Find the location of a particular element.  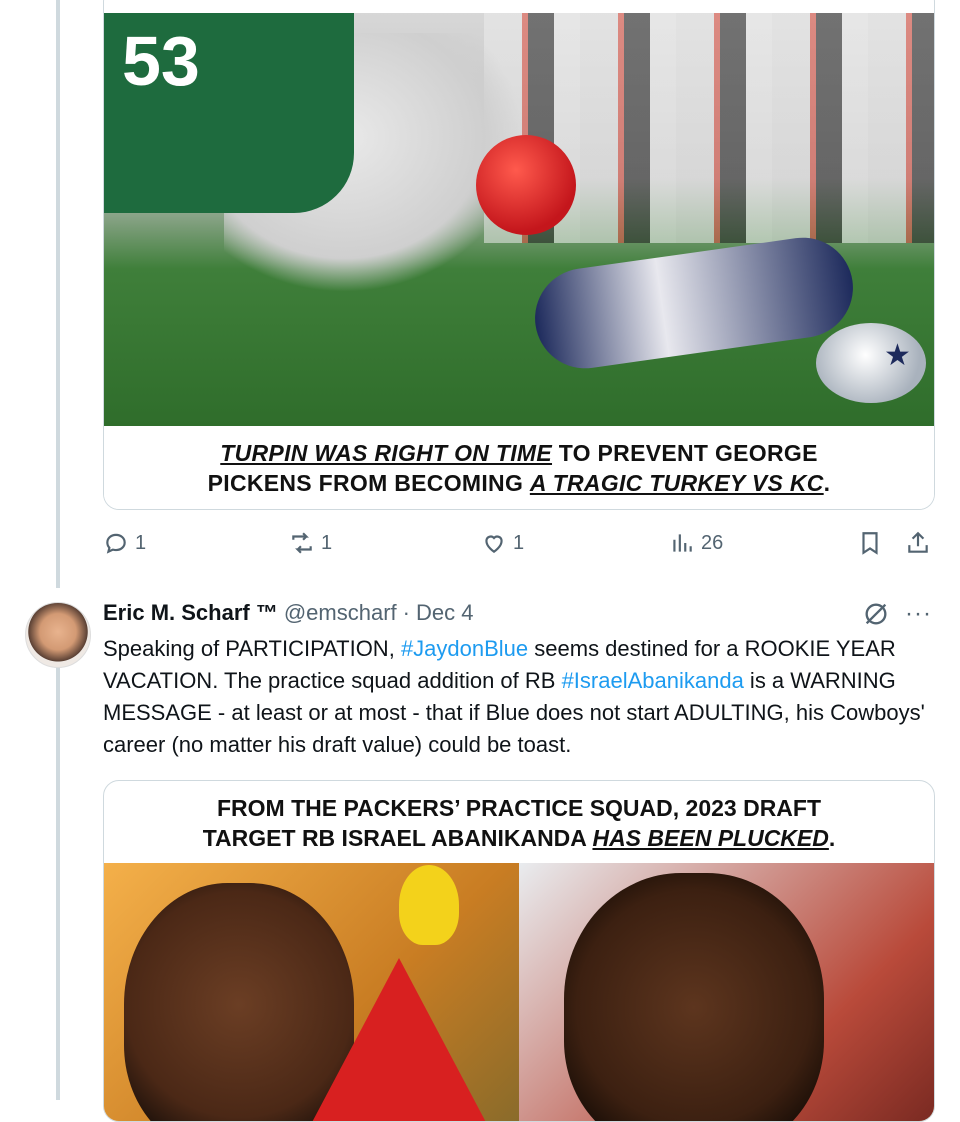

tweet-action-bar: 1 1 1 26 is located at coordinates (518, 545).